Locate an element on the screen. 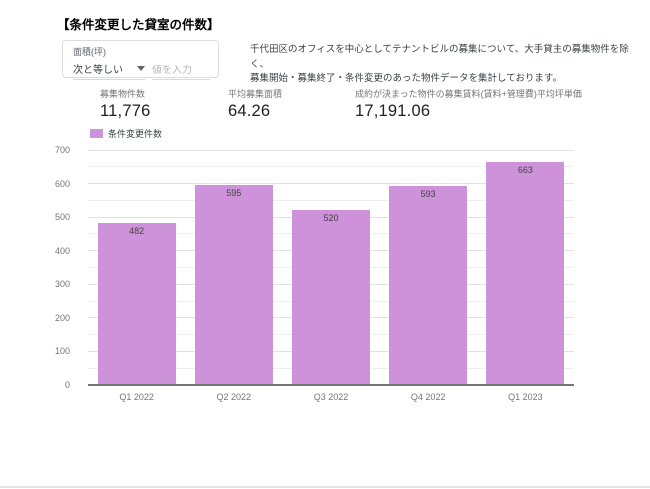 The width and height of the screenshot is (650, 489). gridline is located at coordinates (331, 150).